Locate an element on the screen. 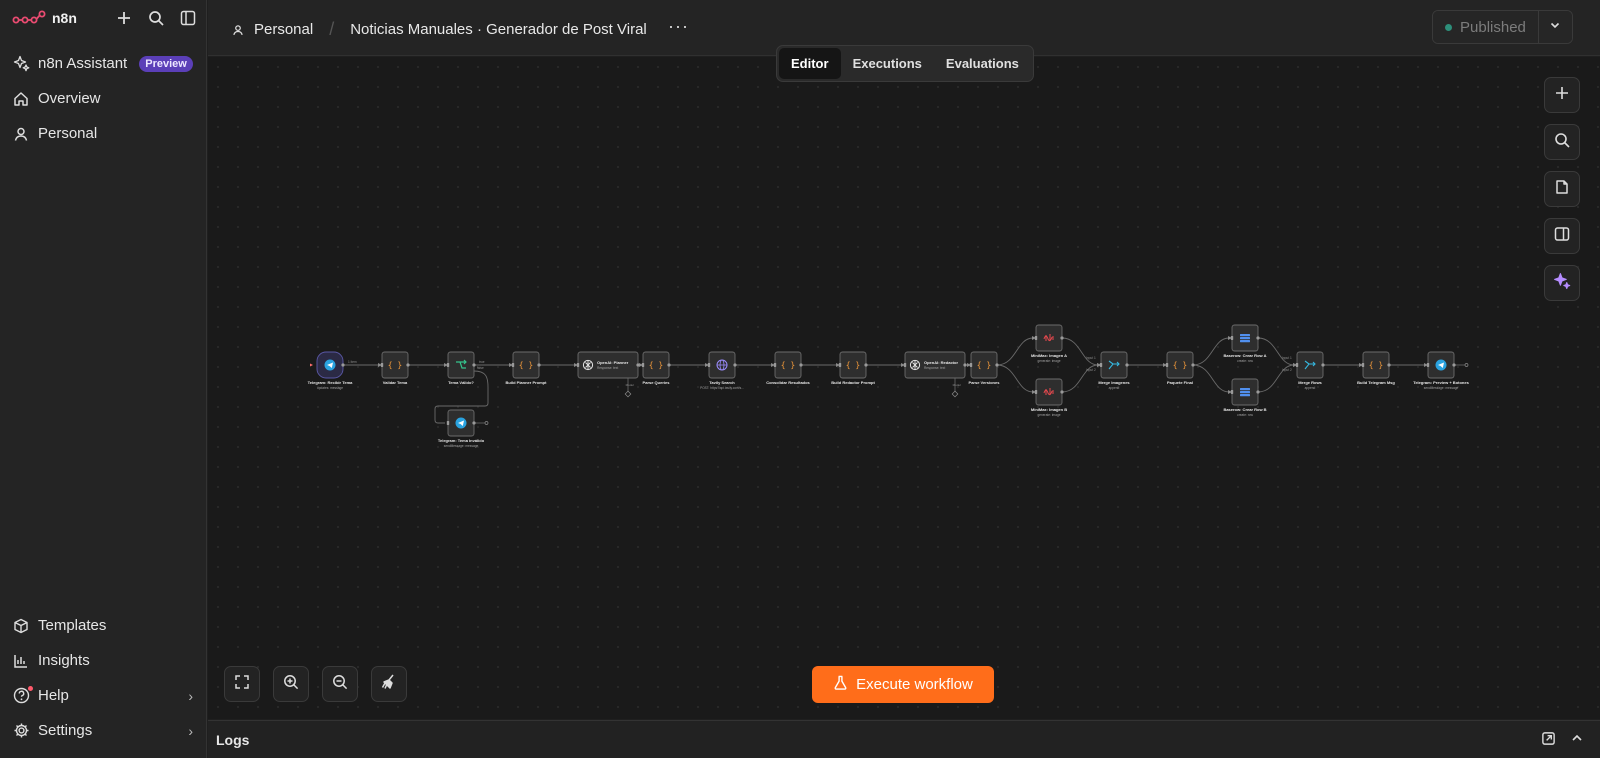 The image size is (1600, 758). zoom-in-button is located at coordinates (291, 684).